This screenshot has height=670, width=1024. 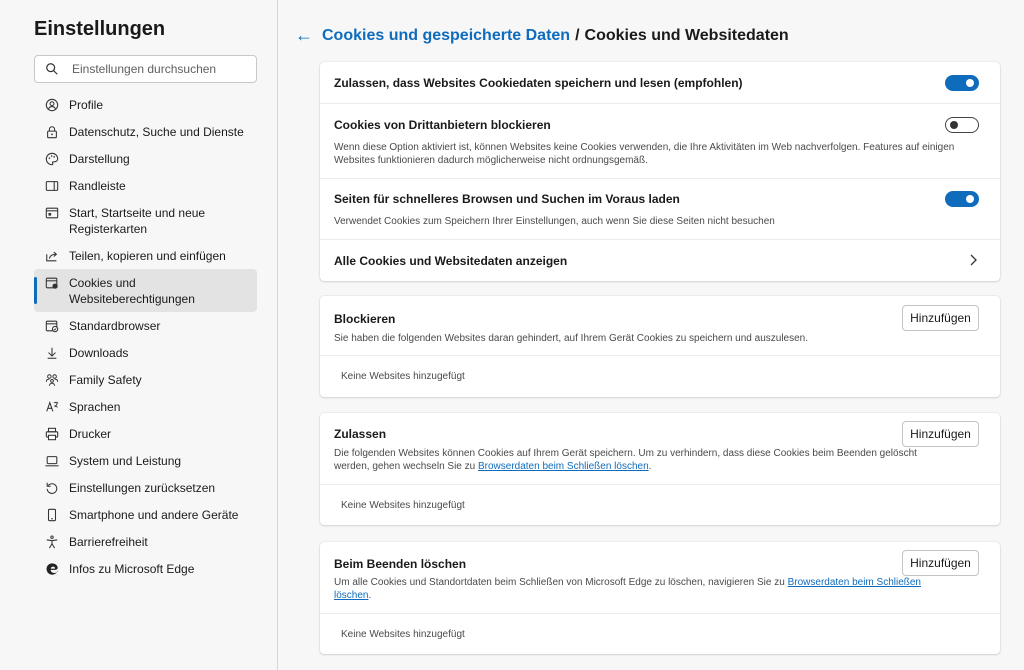 What do you see at coordinates (52, 380) in the screenshot?
I see `family-icon` at bounding box center [52, 380].